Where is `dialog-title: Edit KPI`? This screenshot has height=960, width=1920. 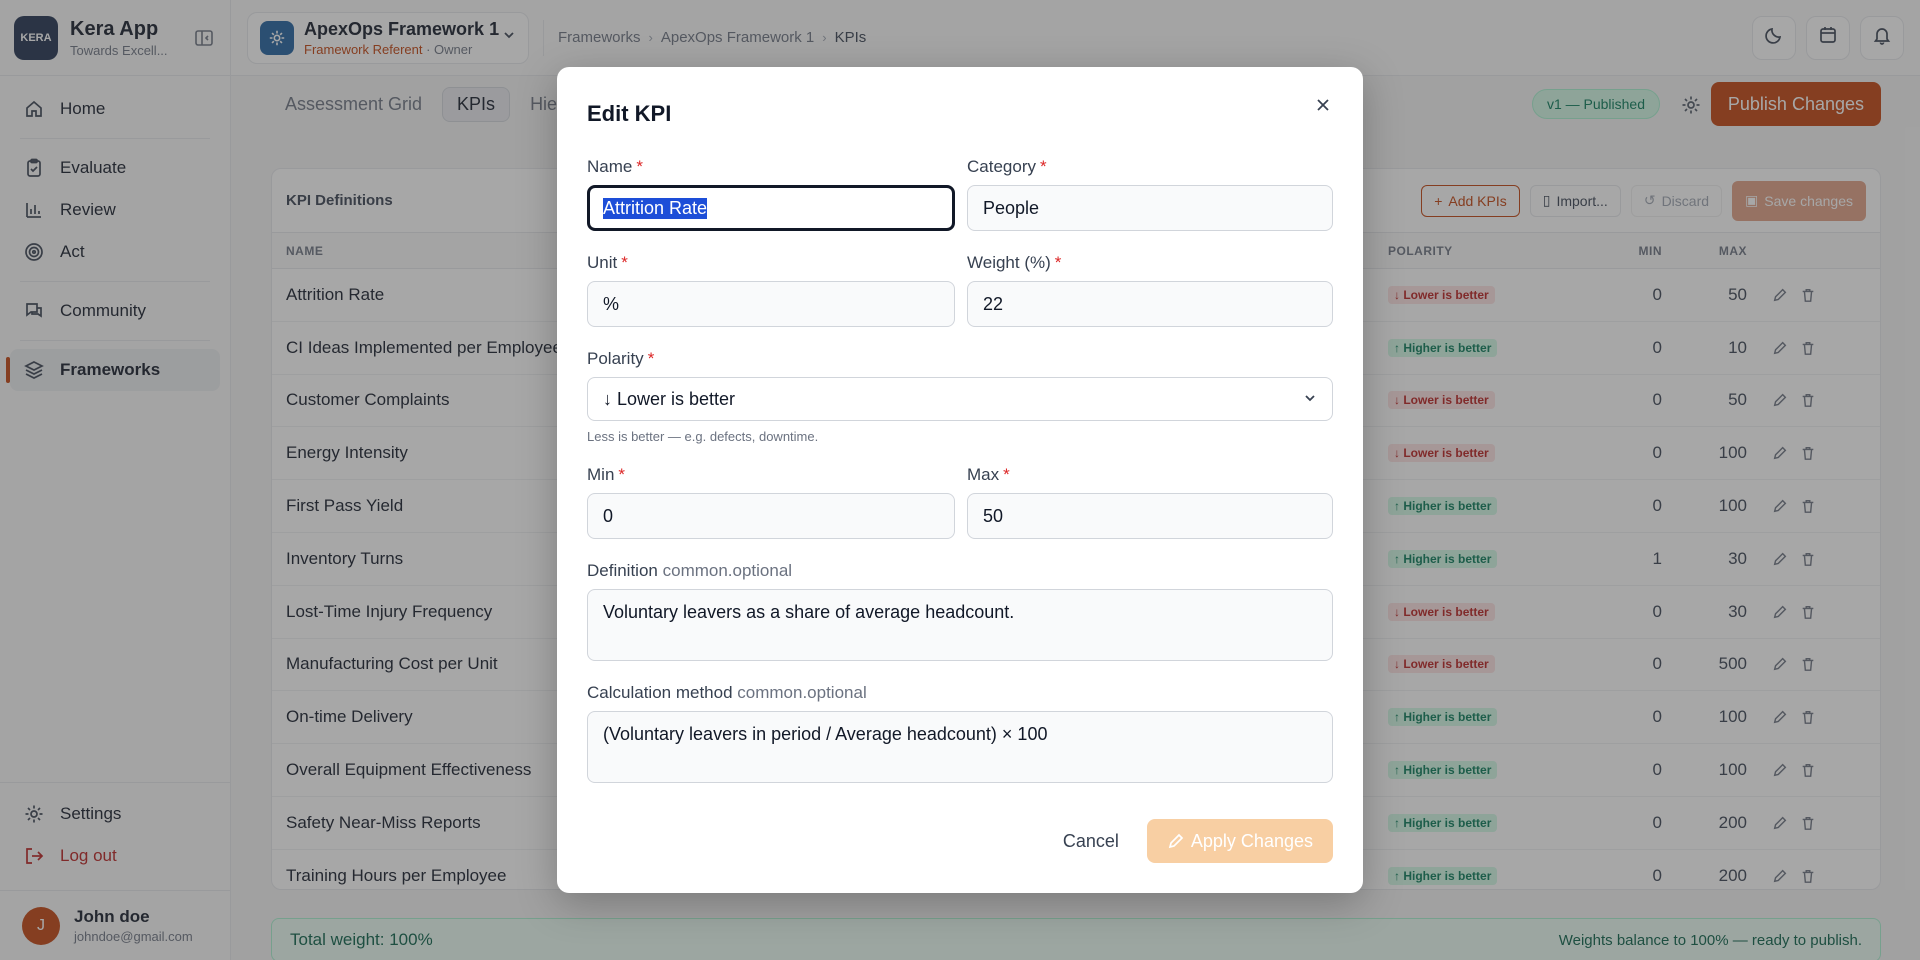
dialog-title: Edit KPI is located at coordinates (629, 113).